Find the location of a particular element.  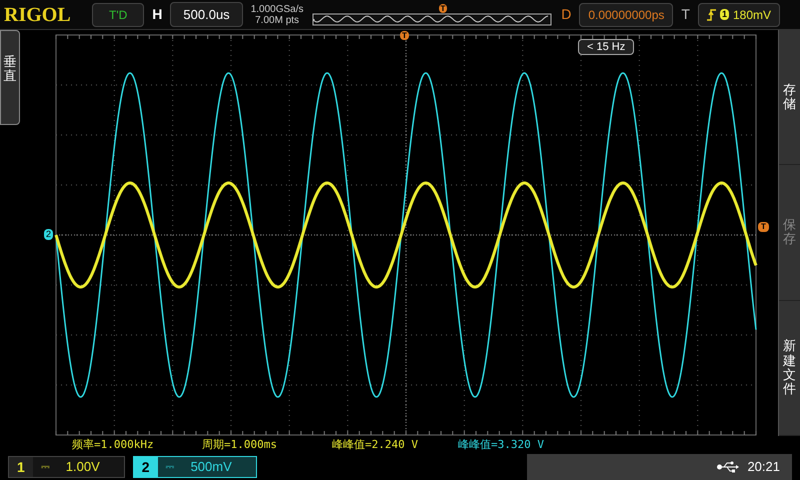

delay-label: D is located at coordinates (566, 14).